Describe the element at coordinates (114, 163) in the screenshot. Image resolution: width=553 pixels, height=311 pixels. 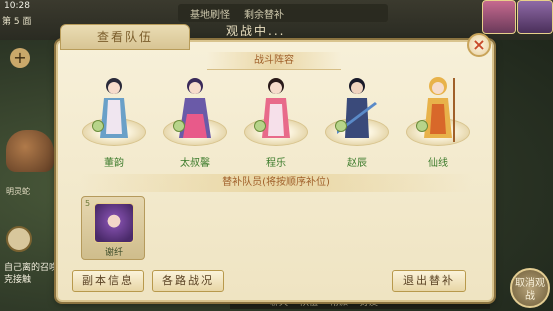
I see `hero-name: 董韵` at that location.